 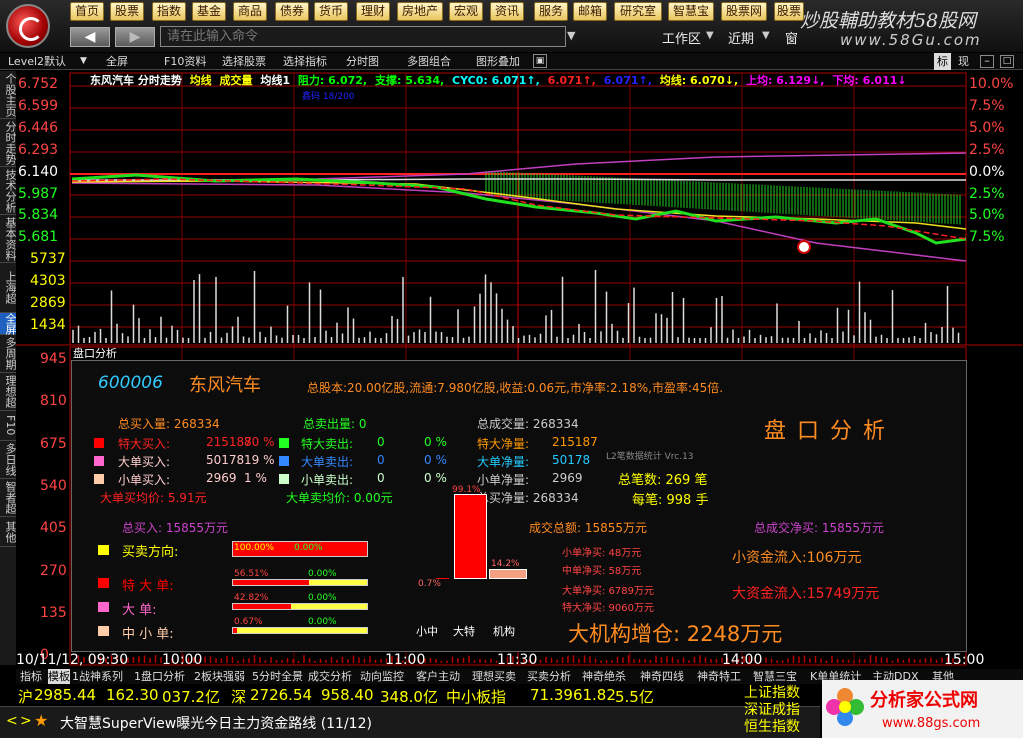 What do you see at coordinates (99, 461) in the screenshot?
I see `buy-swatch` at bounding box center [99, 461].